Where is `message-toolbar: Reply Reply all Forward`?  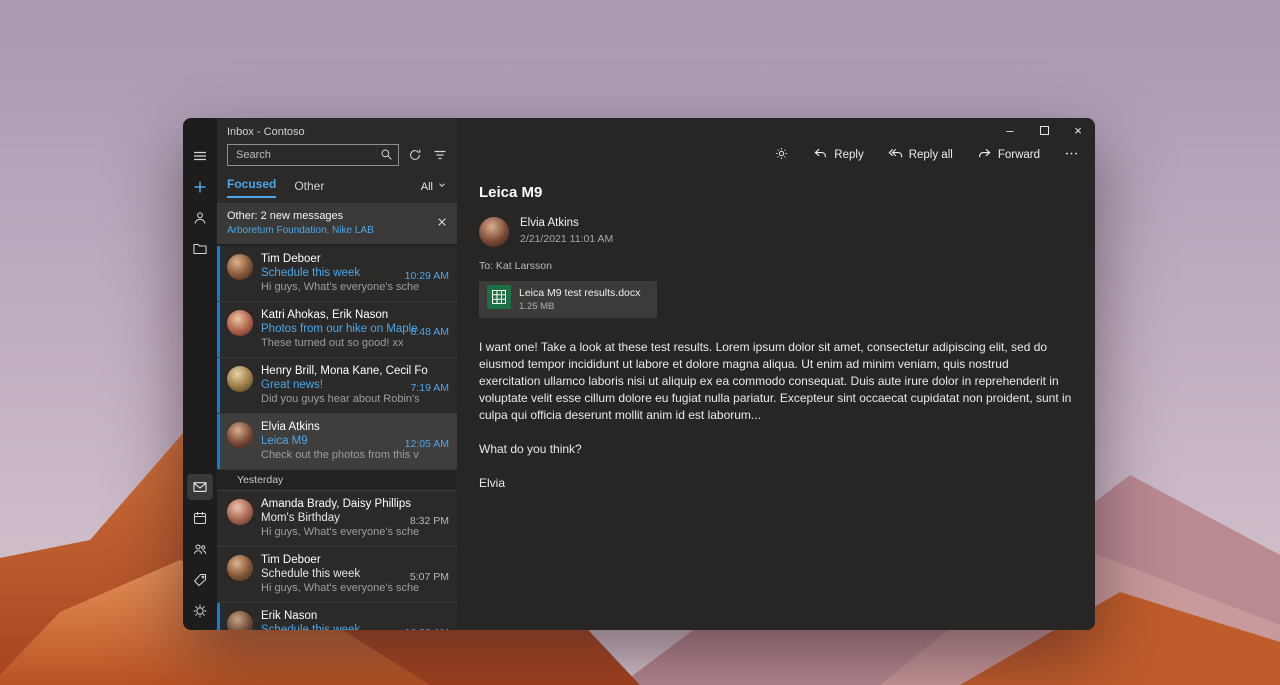 message-toolbar: Reply Reply all Forward is located at coordinates (768, 155).